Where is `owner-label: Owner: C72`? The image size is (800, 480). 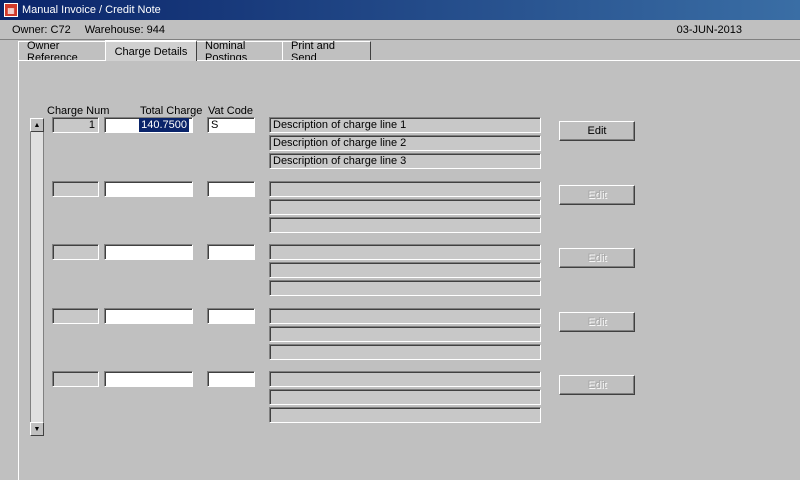
owner-label: Owner: C72 is located at coordinates (41, 29).